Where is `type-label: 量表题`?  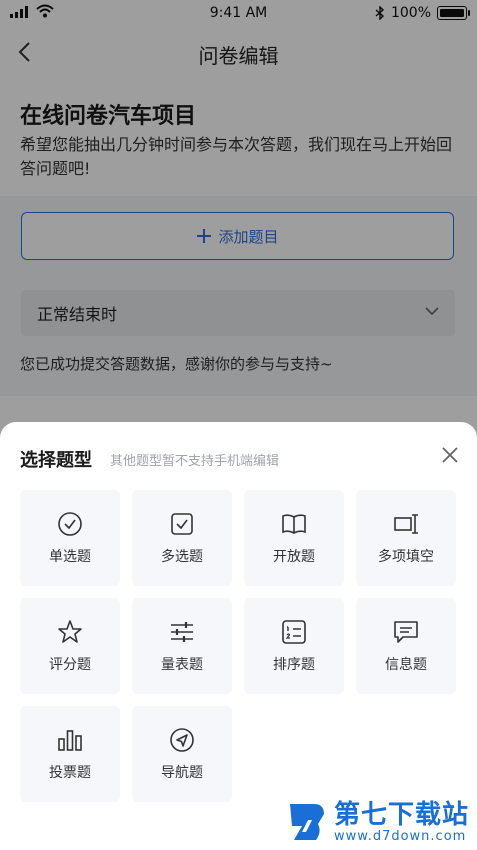 type-label: 量表题 is located at coordinates (182, 665).